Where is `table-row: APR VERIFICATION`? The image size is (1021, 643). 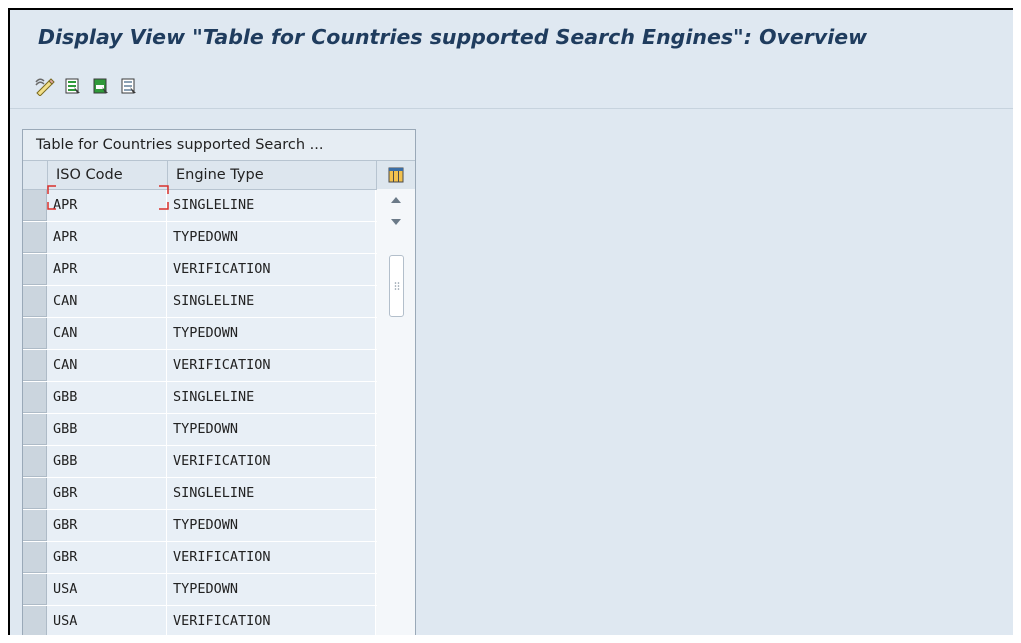 table-row: APR VERIFICATION is located at coordinates (219, 270).